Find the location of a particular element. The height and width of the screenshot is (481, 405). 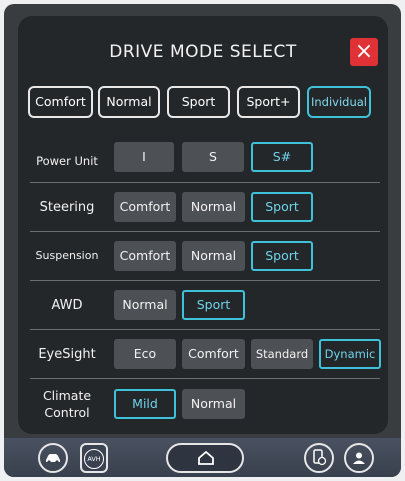

suspension-normal-option: Normal is located at coordinates (213, 256).